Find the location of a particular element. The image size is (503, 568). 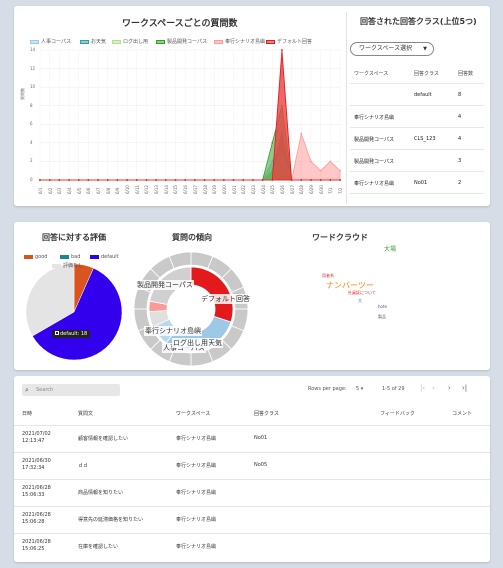

table-row: 2021/07/02 12:13:47 顧客情報を確認したい 奉行シナリオ島嶼 No01 is located at coordinates (252, 437).